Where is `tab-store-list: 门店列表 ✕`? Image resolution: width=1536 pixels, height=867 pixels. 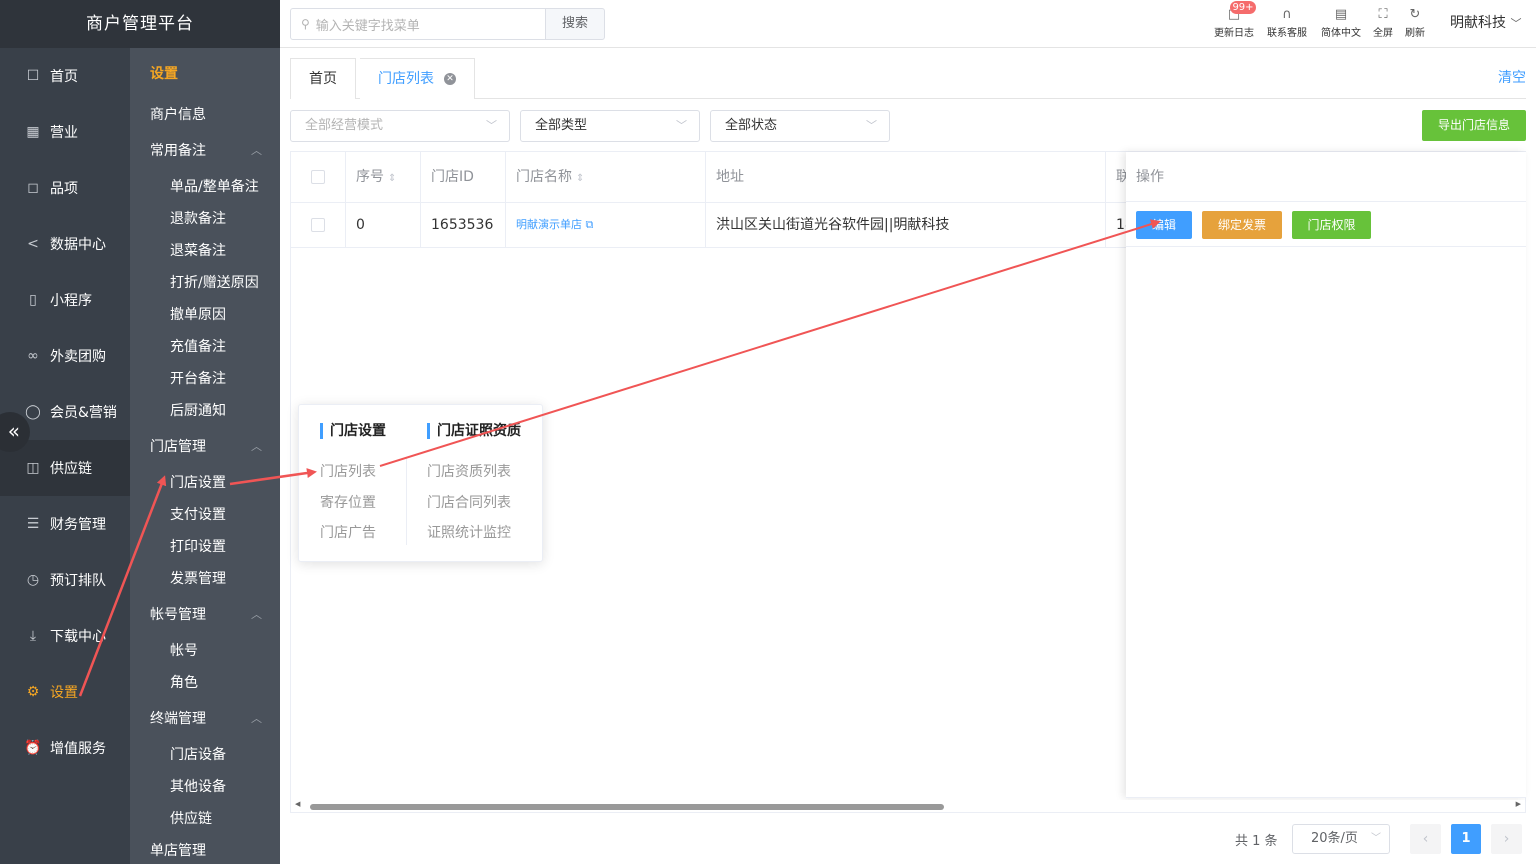 tab-store-list: 门店列表 ✕ is located at coordinates (417, 78).